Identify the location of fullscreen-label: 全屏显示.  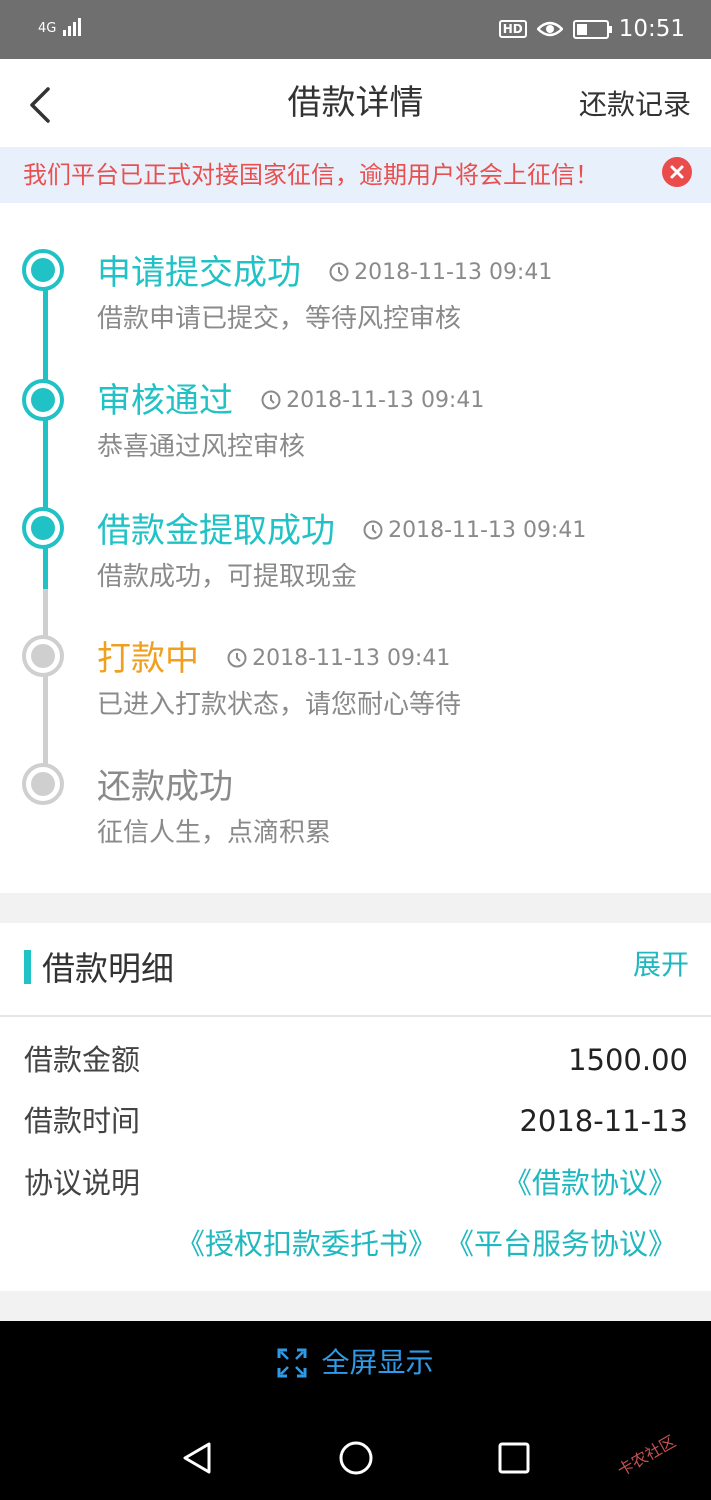
(377, 1362).